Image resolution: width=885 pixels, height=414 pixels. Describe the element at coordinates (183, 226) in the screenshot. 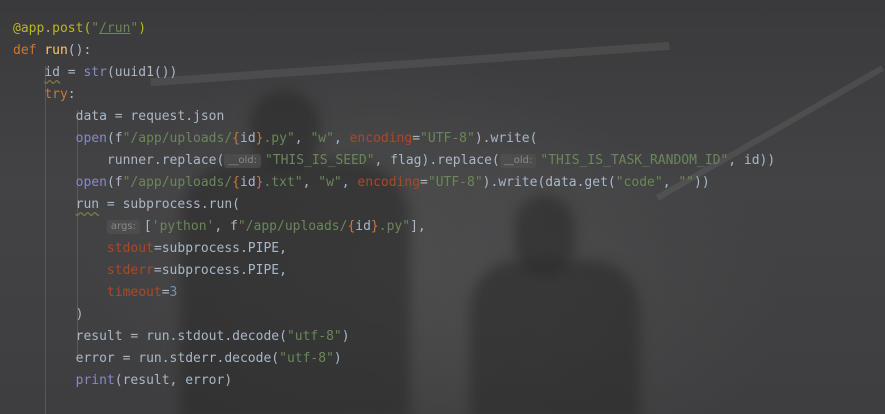

I see `code-token: 'python'` at that location.